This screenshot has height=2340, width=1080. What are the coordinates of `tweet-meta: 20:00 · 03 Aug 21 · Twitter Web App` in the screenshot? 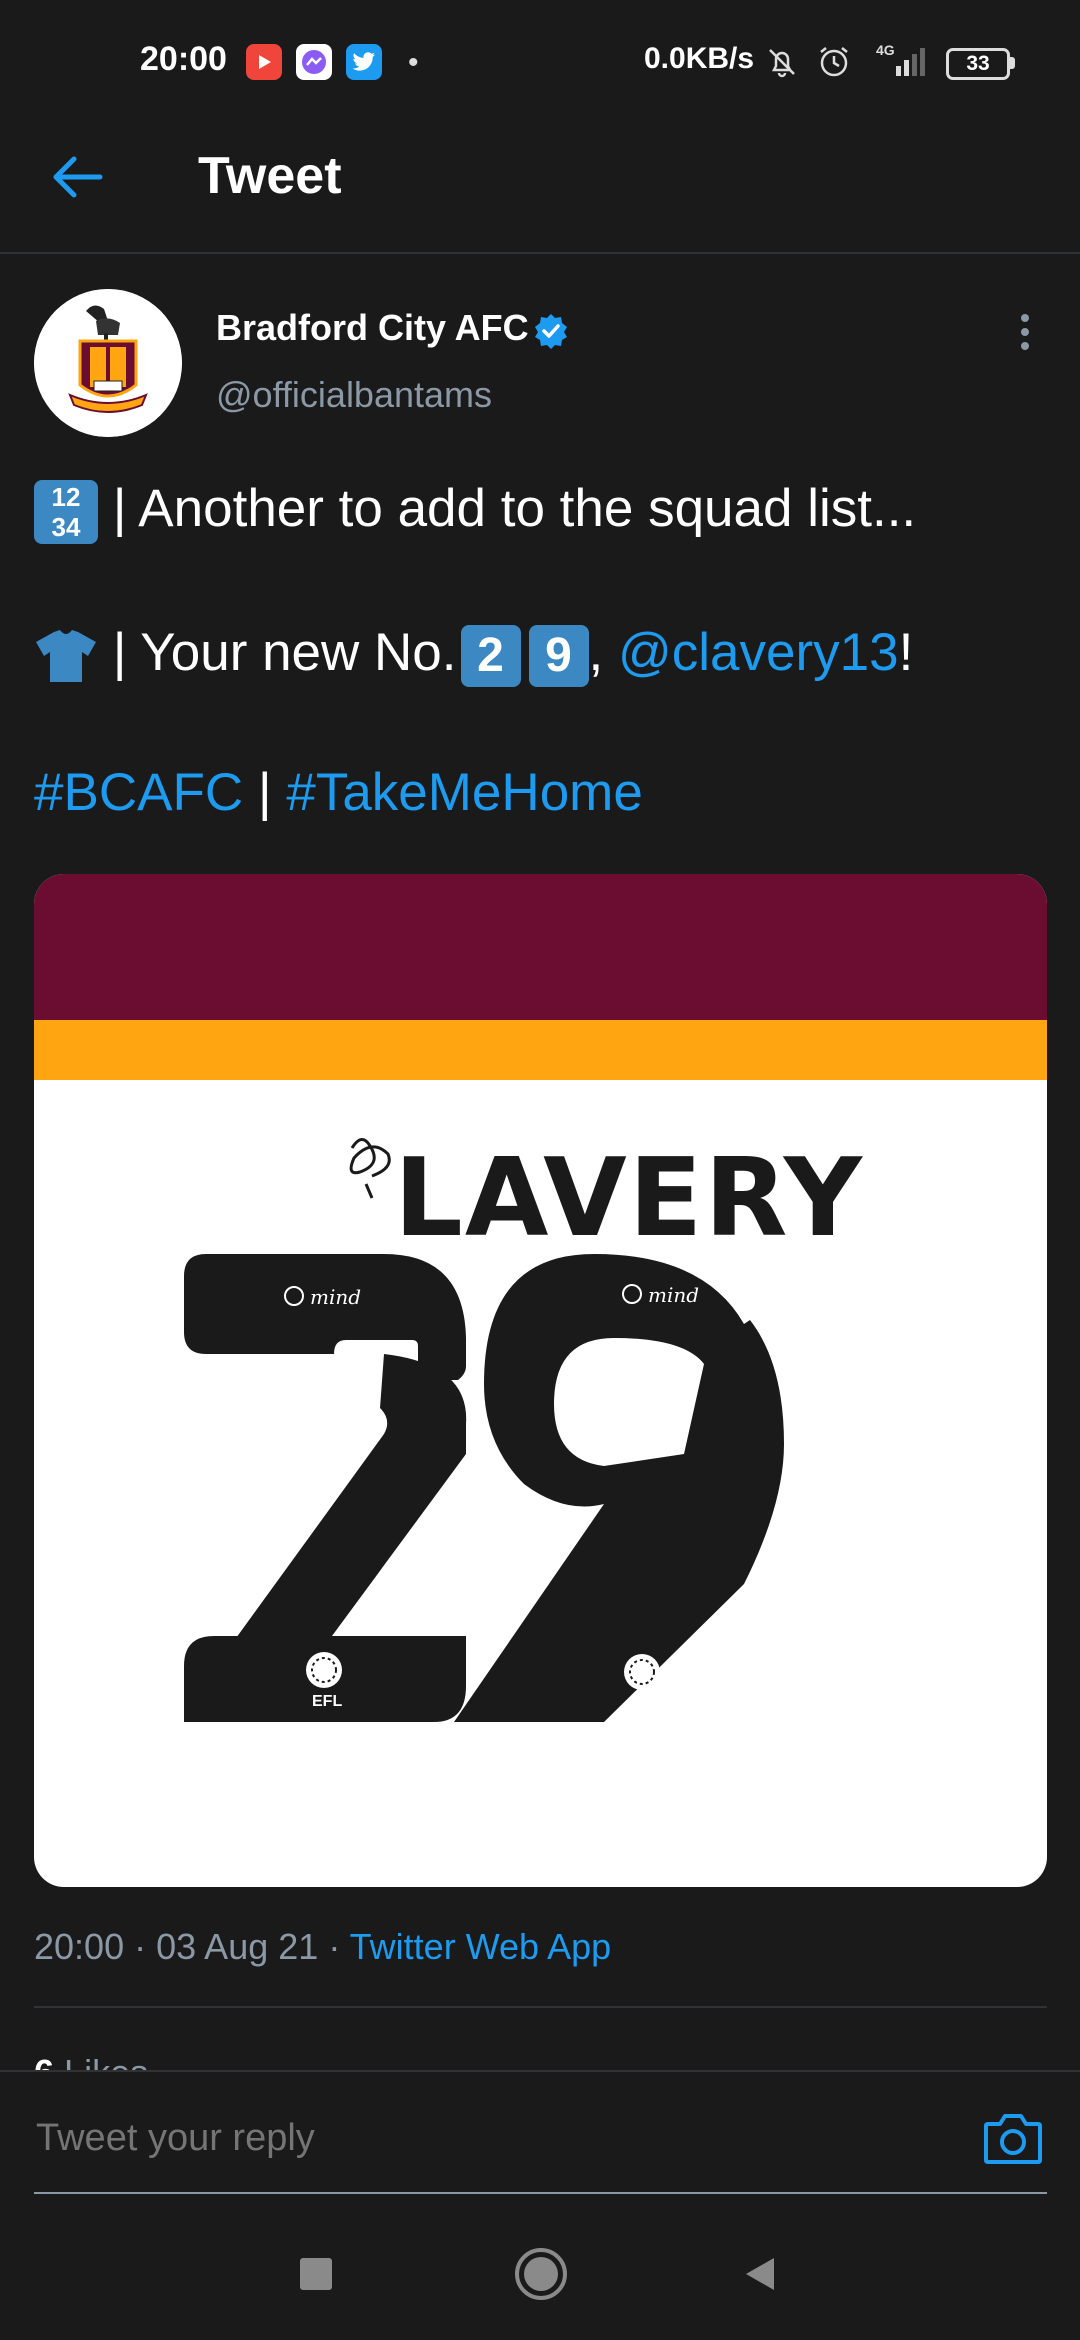 It's located at (322, 1947).